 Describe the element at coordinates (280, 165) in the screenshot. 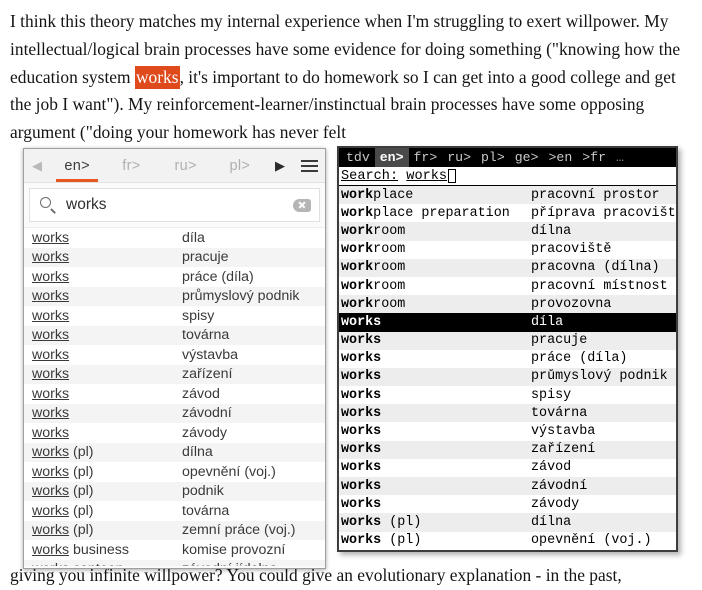

I see `scroll-right-arrow-icon: ▶` at that location.